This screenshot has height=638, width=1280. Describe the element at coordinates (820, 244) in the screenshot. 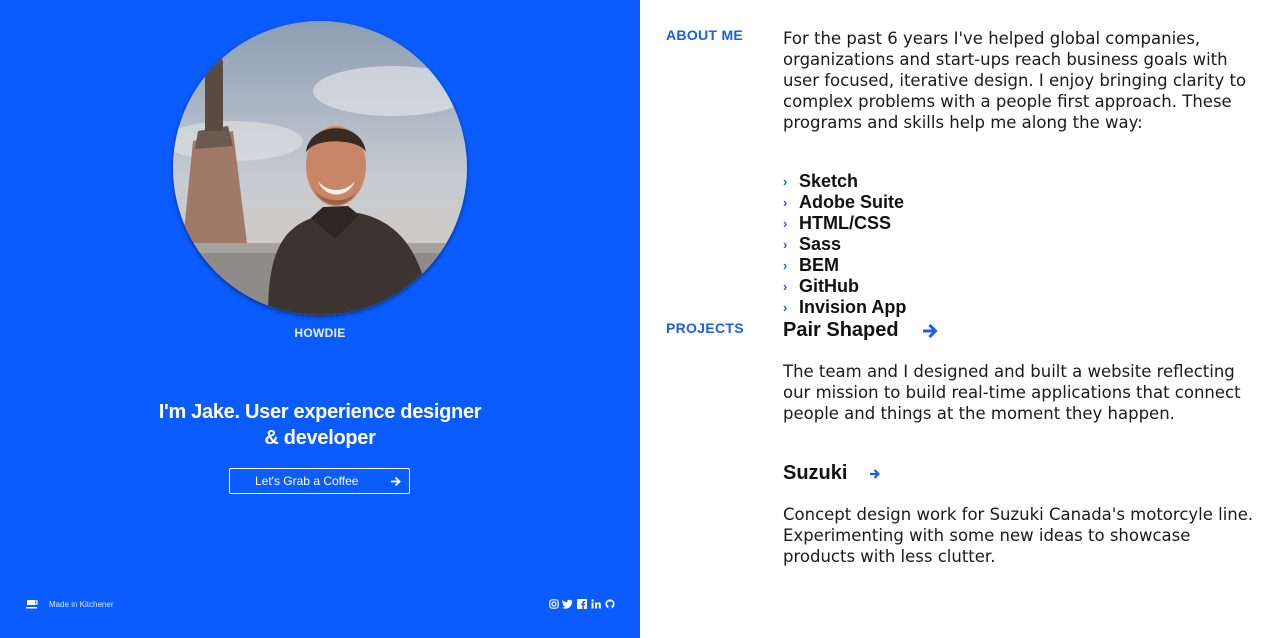

I see `skill-label: Sass` at that location.